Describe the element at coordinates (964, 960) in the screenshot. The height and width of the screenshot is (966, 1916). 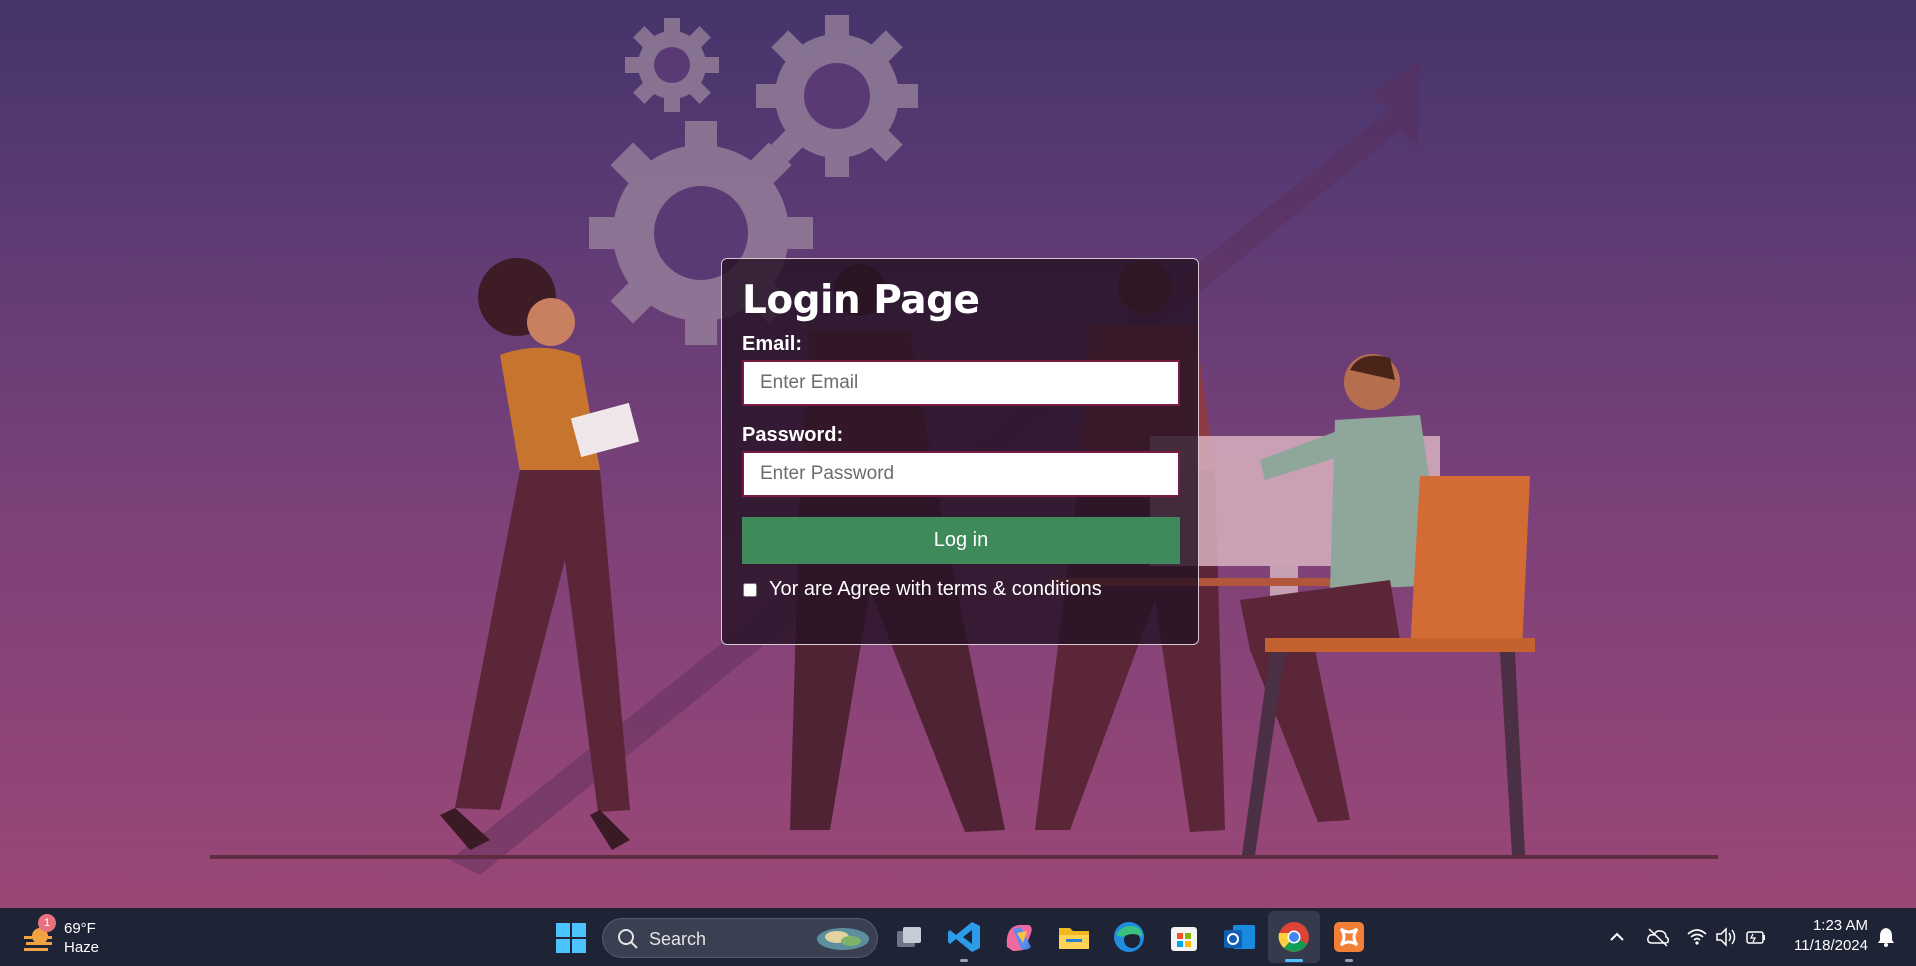
I see `vscode-running-indicator` at that location.